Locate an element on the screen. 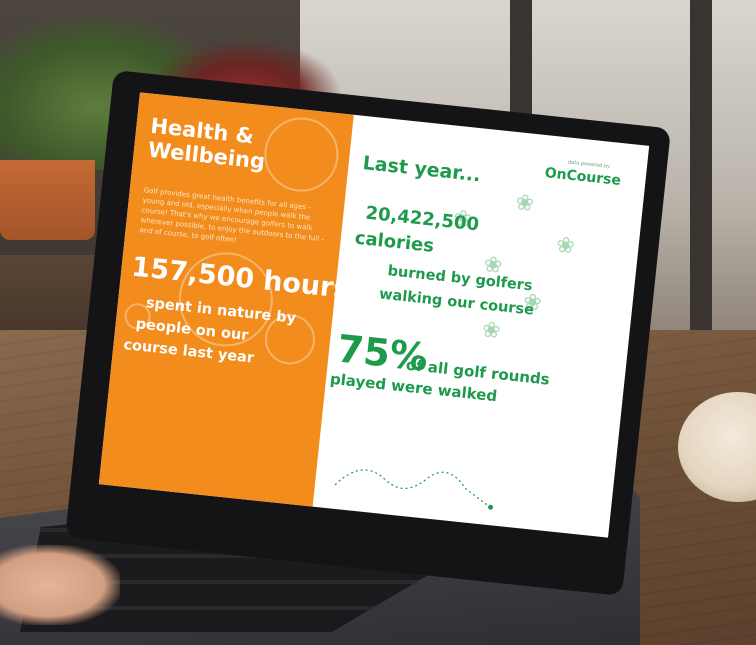 The height and width of the screenshot is (645, 756). oncourse-logo: OnCourse is located at coordinates (582, 177).